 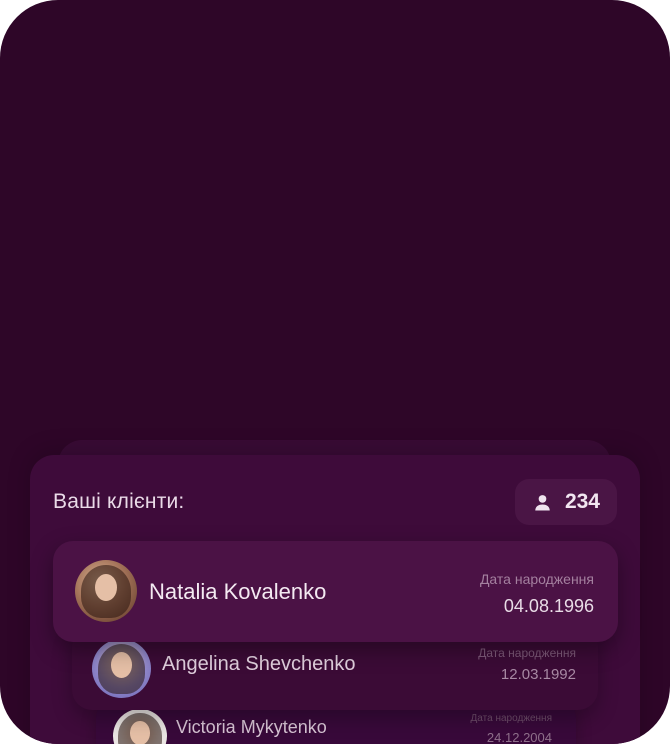 What do you see at coordinates (548, 606) in the screenshot?
I see `birth-date-value: 04.08.1996` at bounding box center [548, 606].